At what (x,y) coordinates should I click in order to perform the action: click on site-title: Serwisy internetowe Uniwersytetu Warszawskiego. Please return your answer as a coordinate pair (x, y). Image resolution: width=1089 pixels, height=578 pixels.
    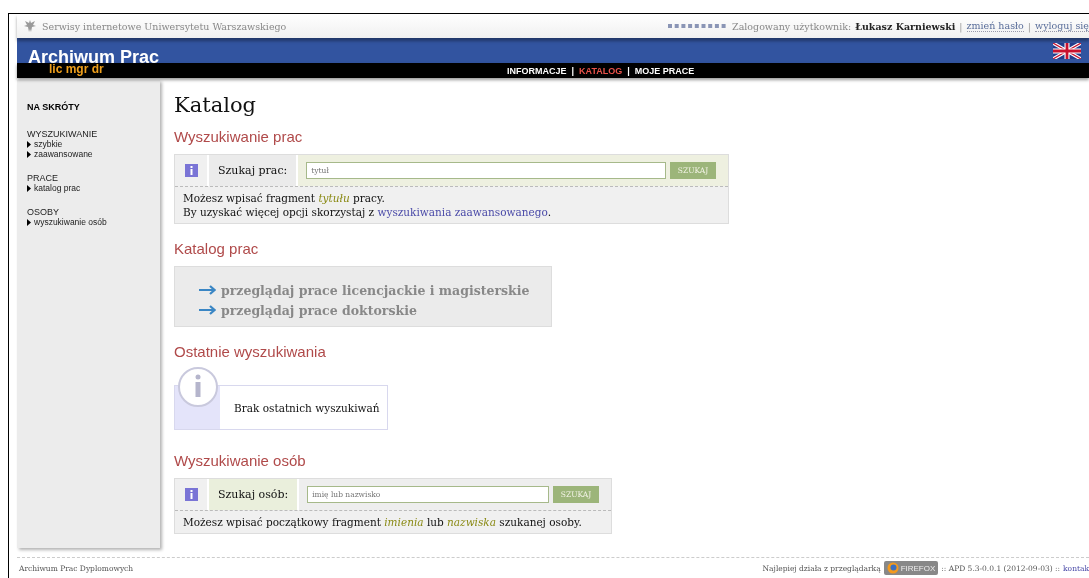
    Looking at the image, I should click on (164, 26).